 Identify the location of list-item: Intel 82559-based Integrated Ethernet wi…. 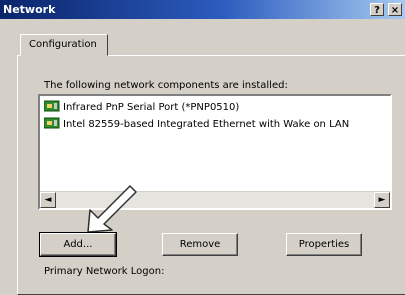
(196, 124).